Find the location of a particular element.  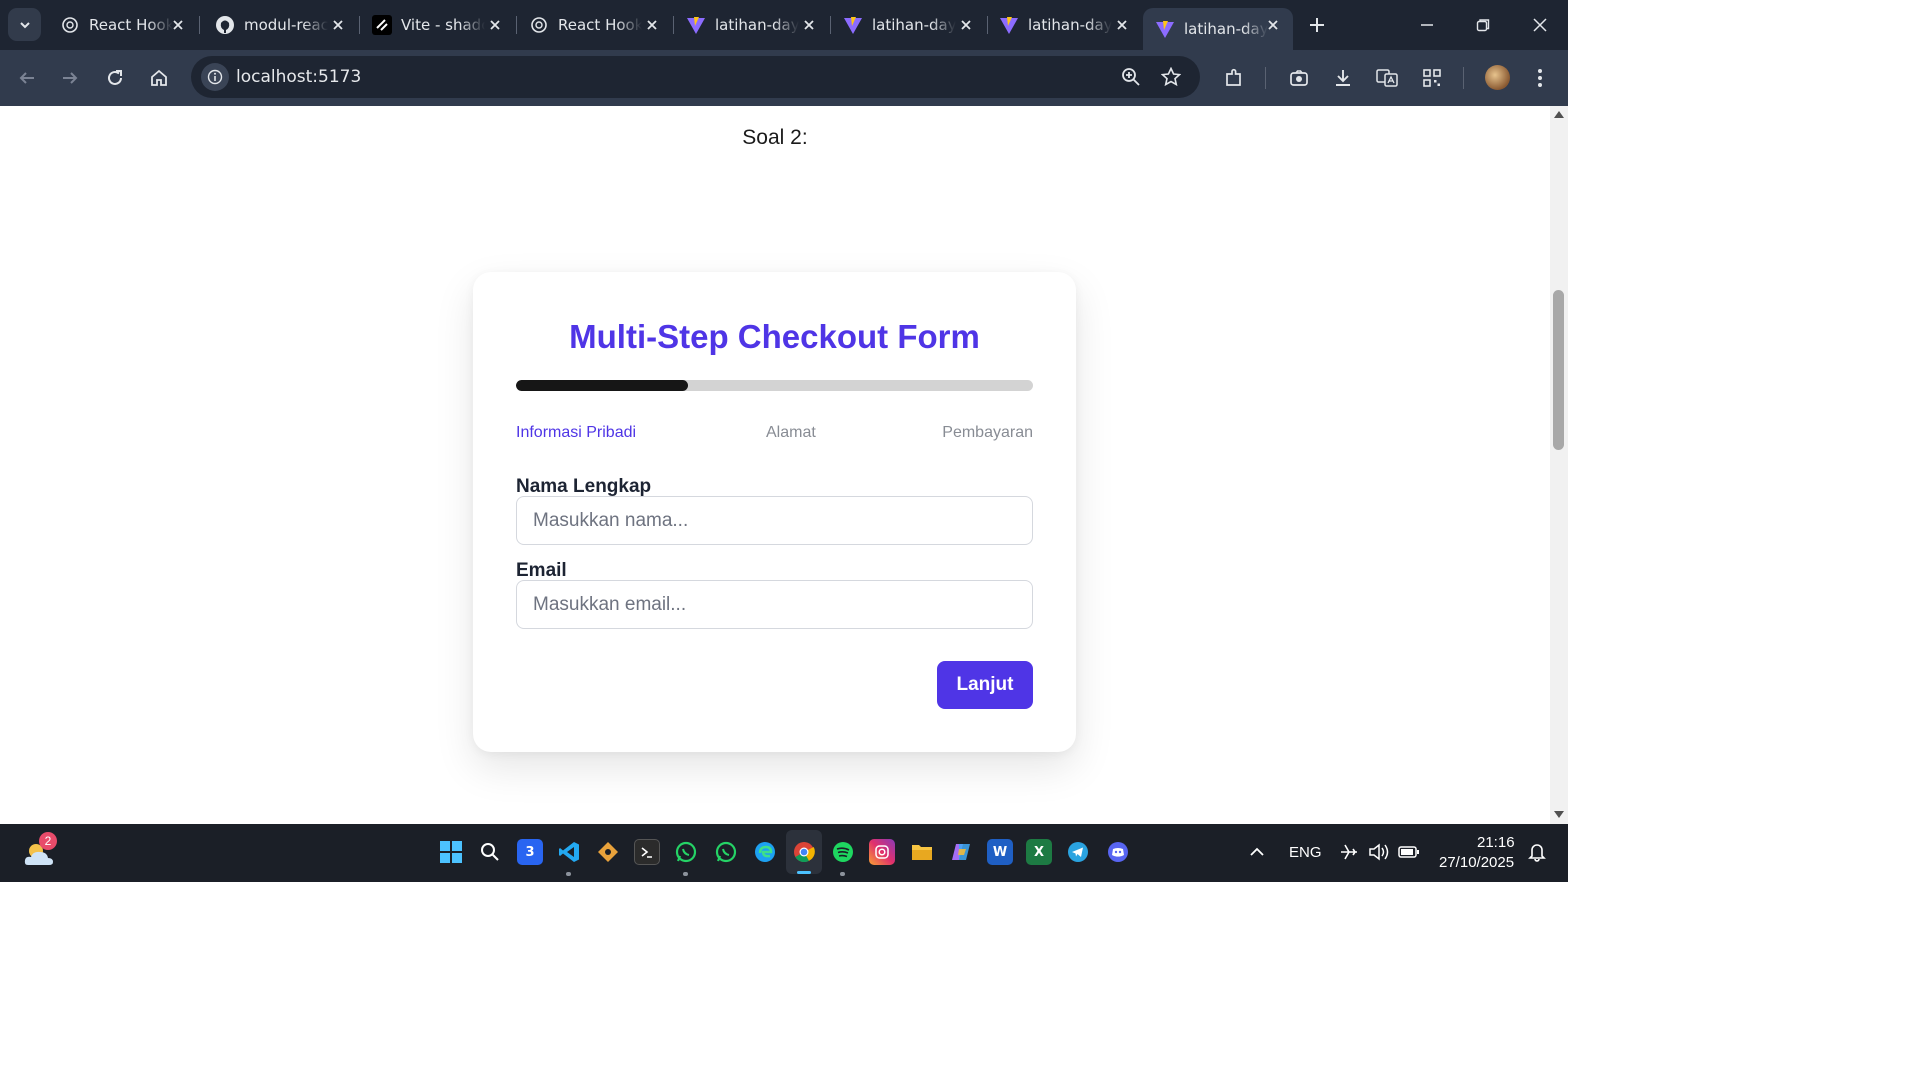

restore-icon is located at coordinates (1483, 25).